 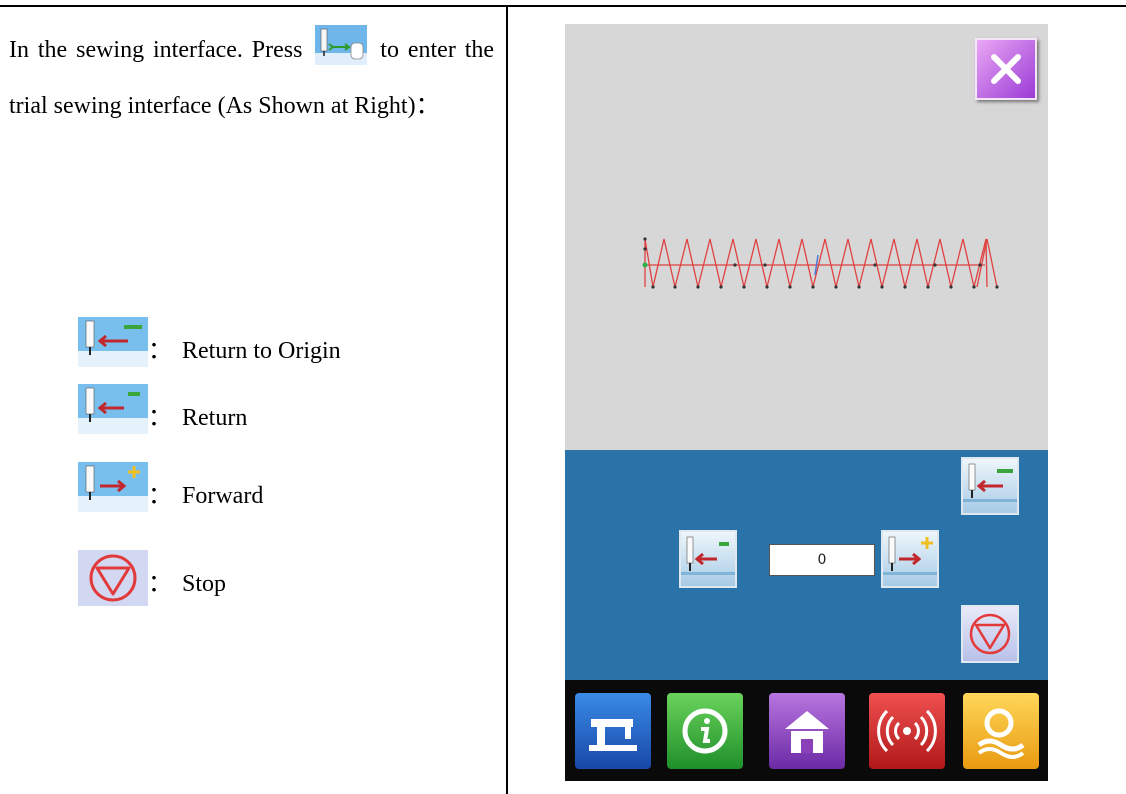 I want to click on trial-sewing-icon, so click(x=341, y=45).